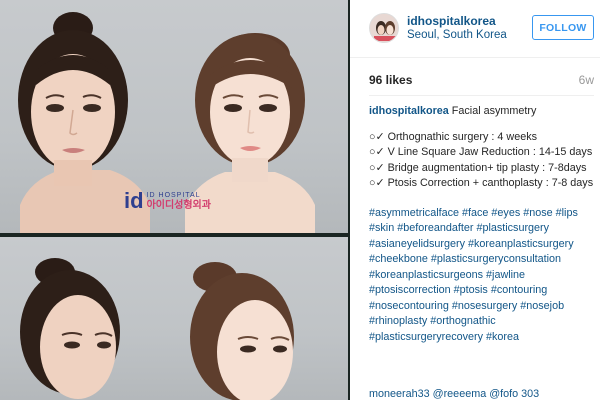  I want to click on likes-count: 96 likes, so click(390, 80).